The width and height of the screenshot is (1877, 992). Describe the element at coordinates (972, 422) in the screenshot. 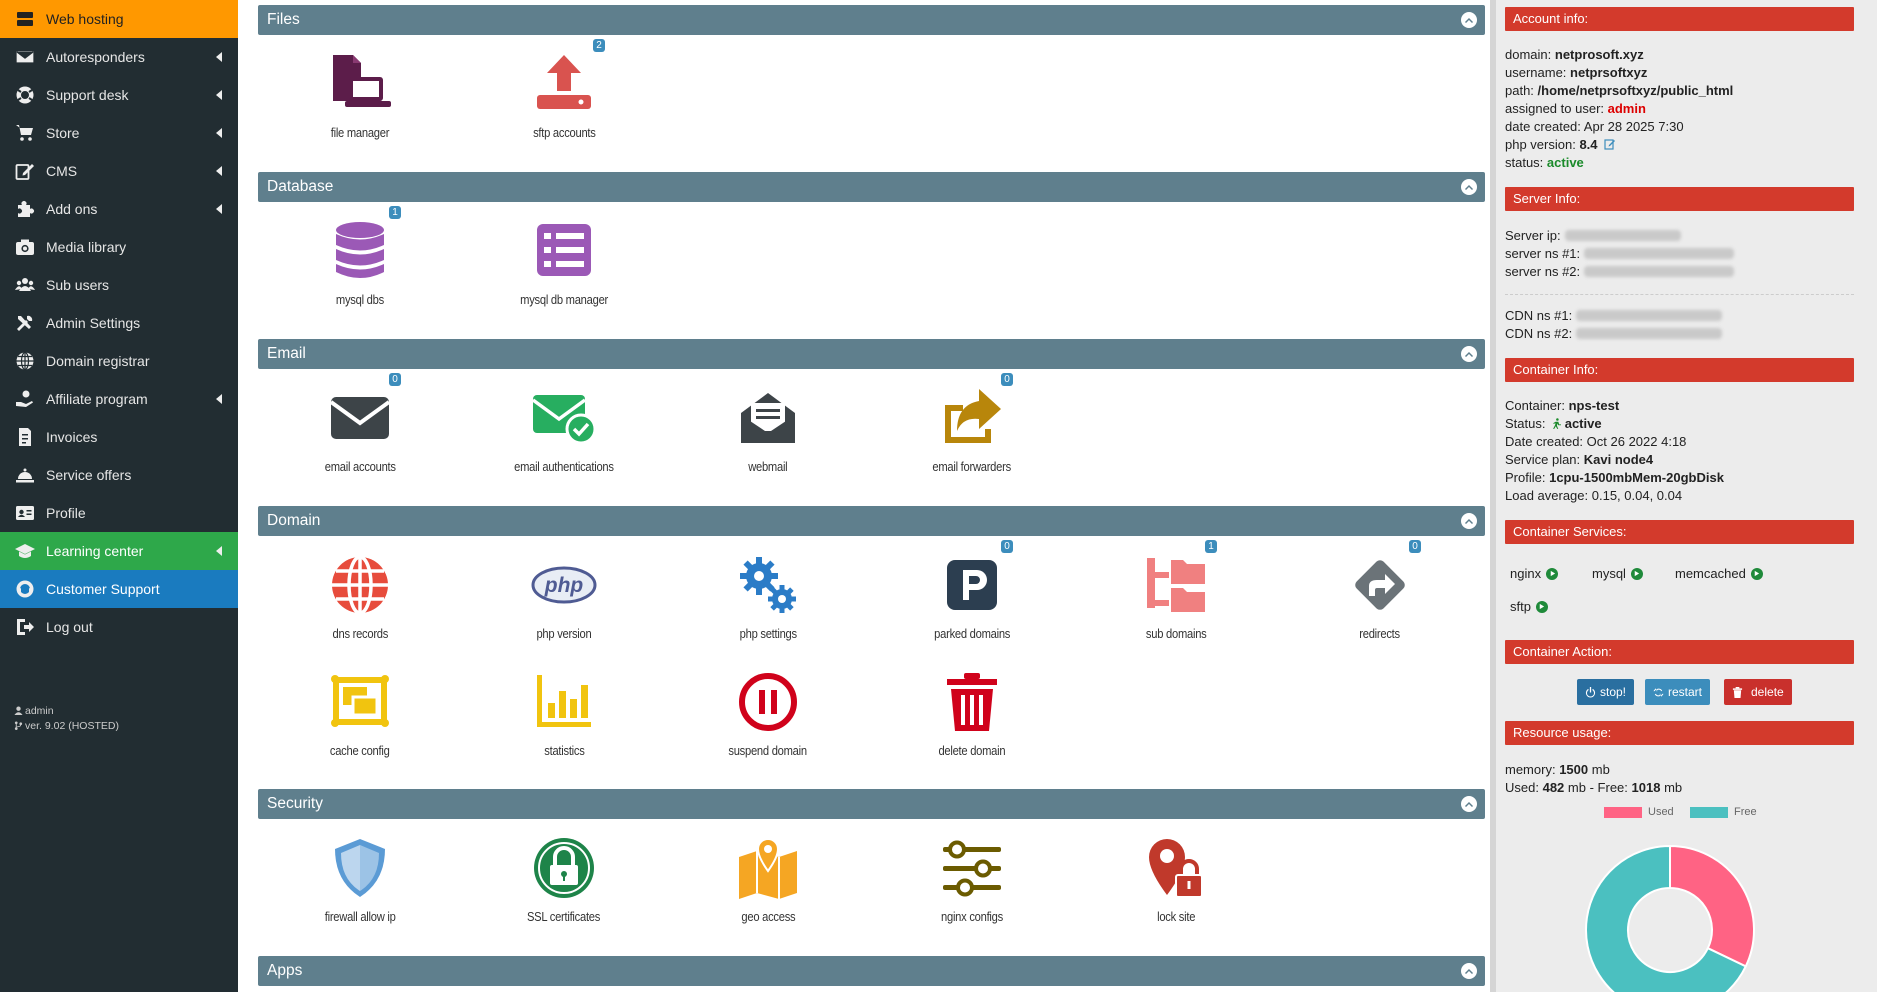

I see `tile-email-forwarders: 0 email forwarders` at that location.